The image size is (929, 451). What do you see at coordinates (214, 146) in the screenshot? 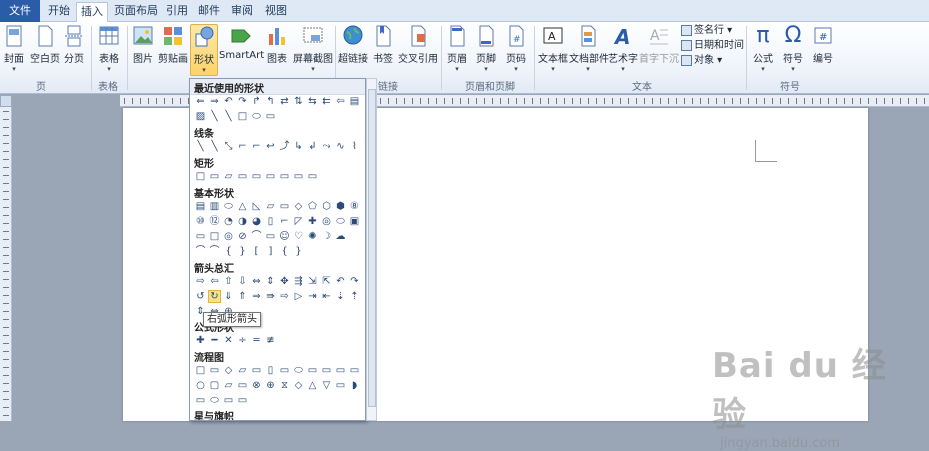
I see `shape-option: ╲` at bounding box center [214, 146].